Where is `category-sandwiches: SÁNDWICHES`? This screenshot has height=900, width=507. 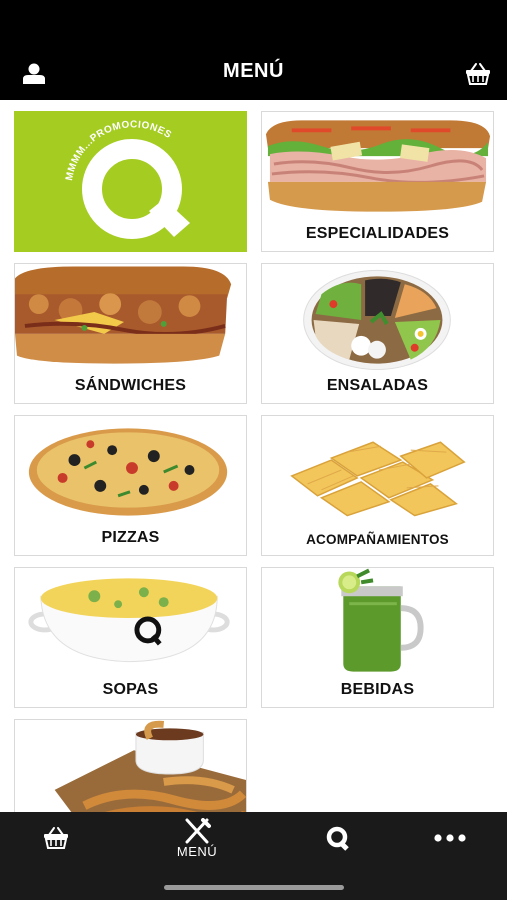 category-sandwiches: SÁNDWICHES is located at coordinates (130, 333).